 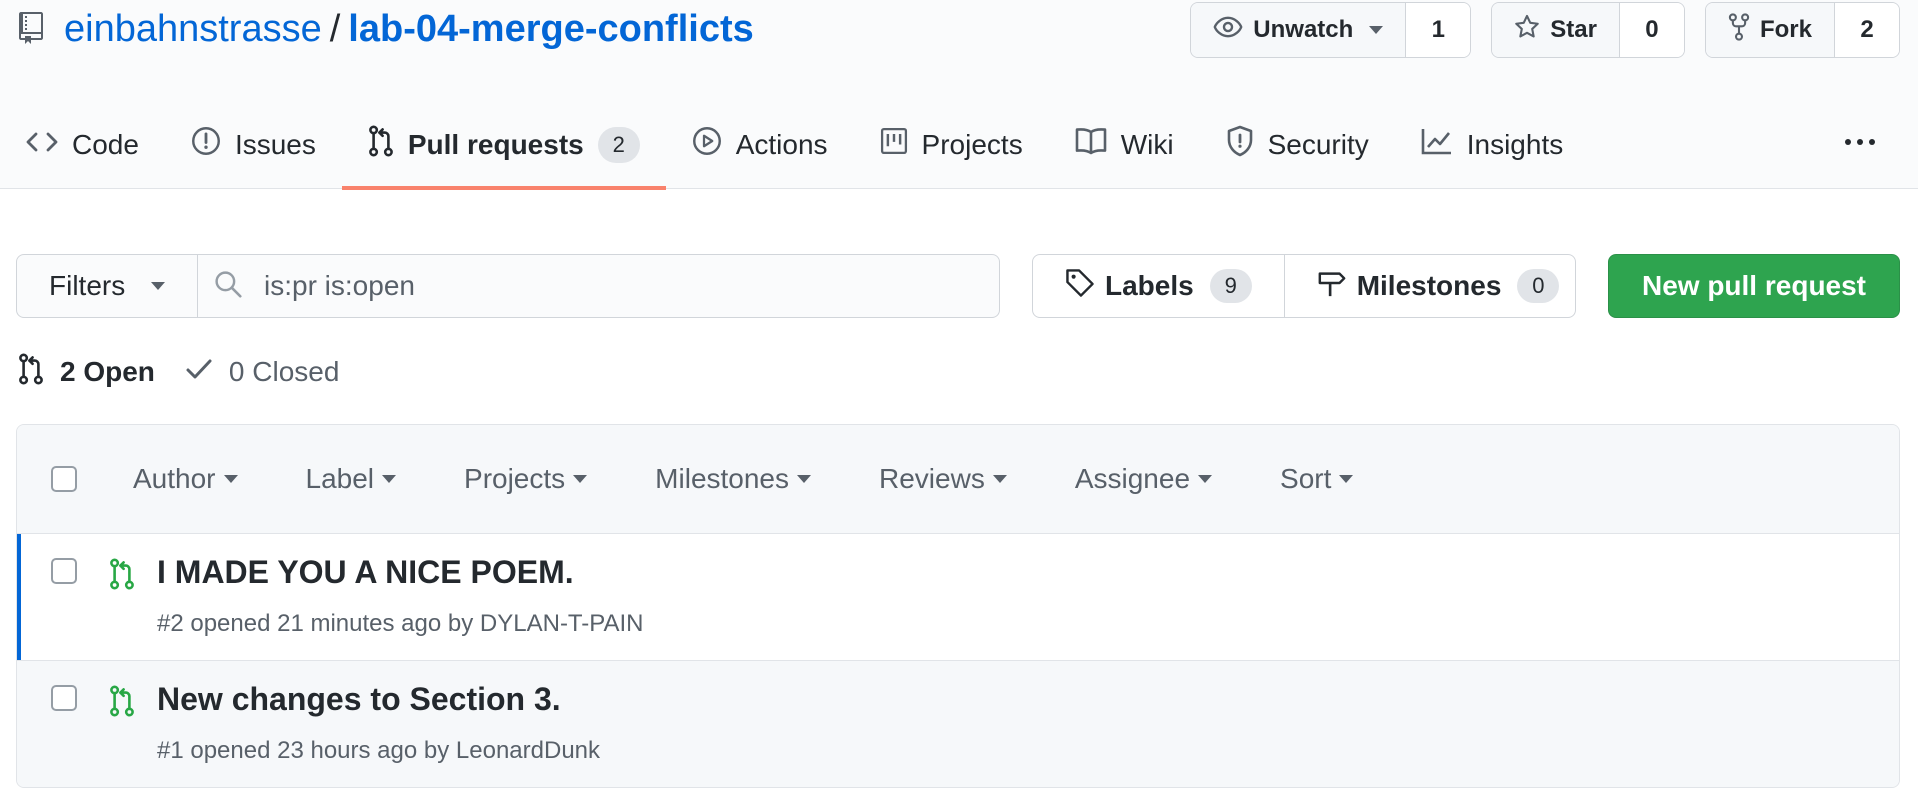 I want to click on tab-pull-requests-label: Pull requests, so click(x=495, y=144).